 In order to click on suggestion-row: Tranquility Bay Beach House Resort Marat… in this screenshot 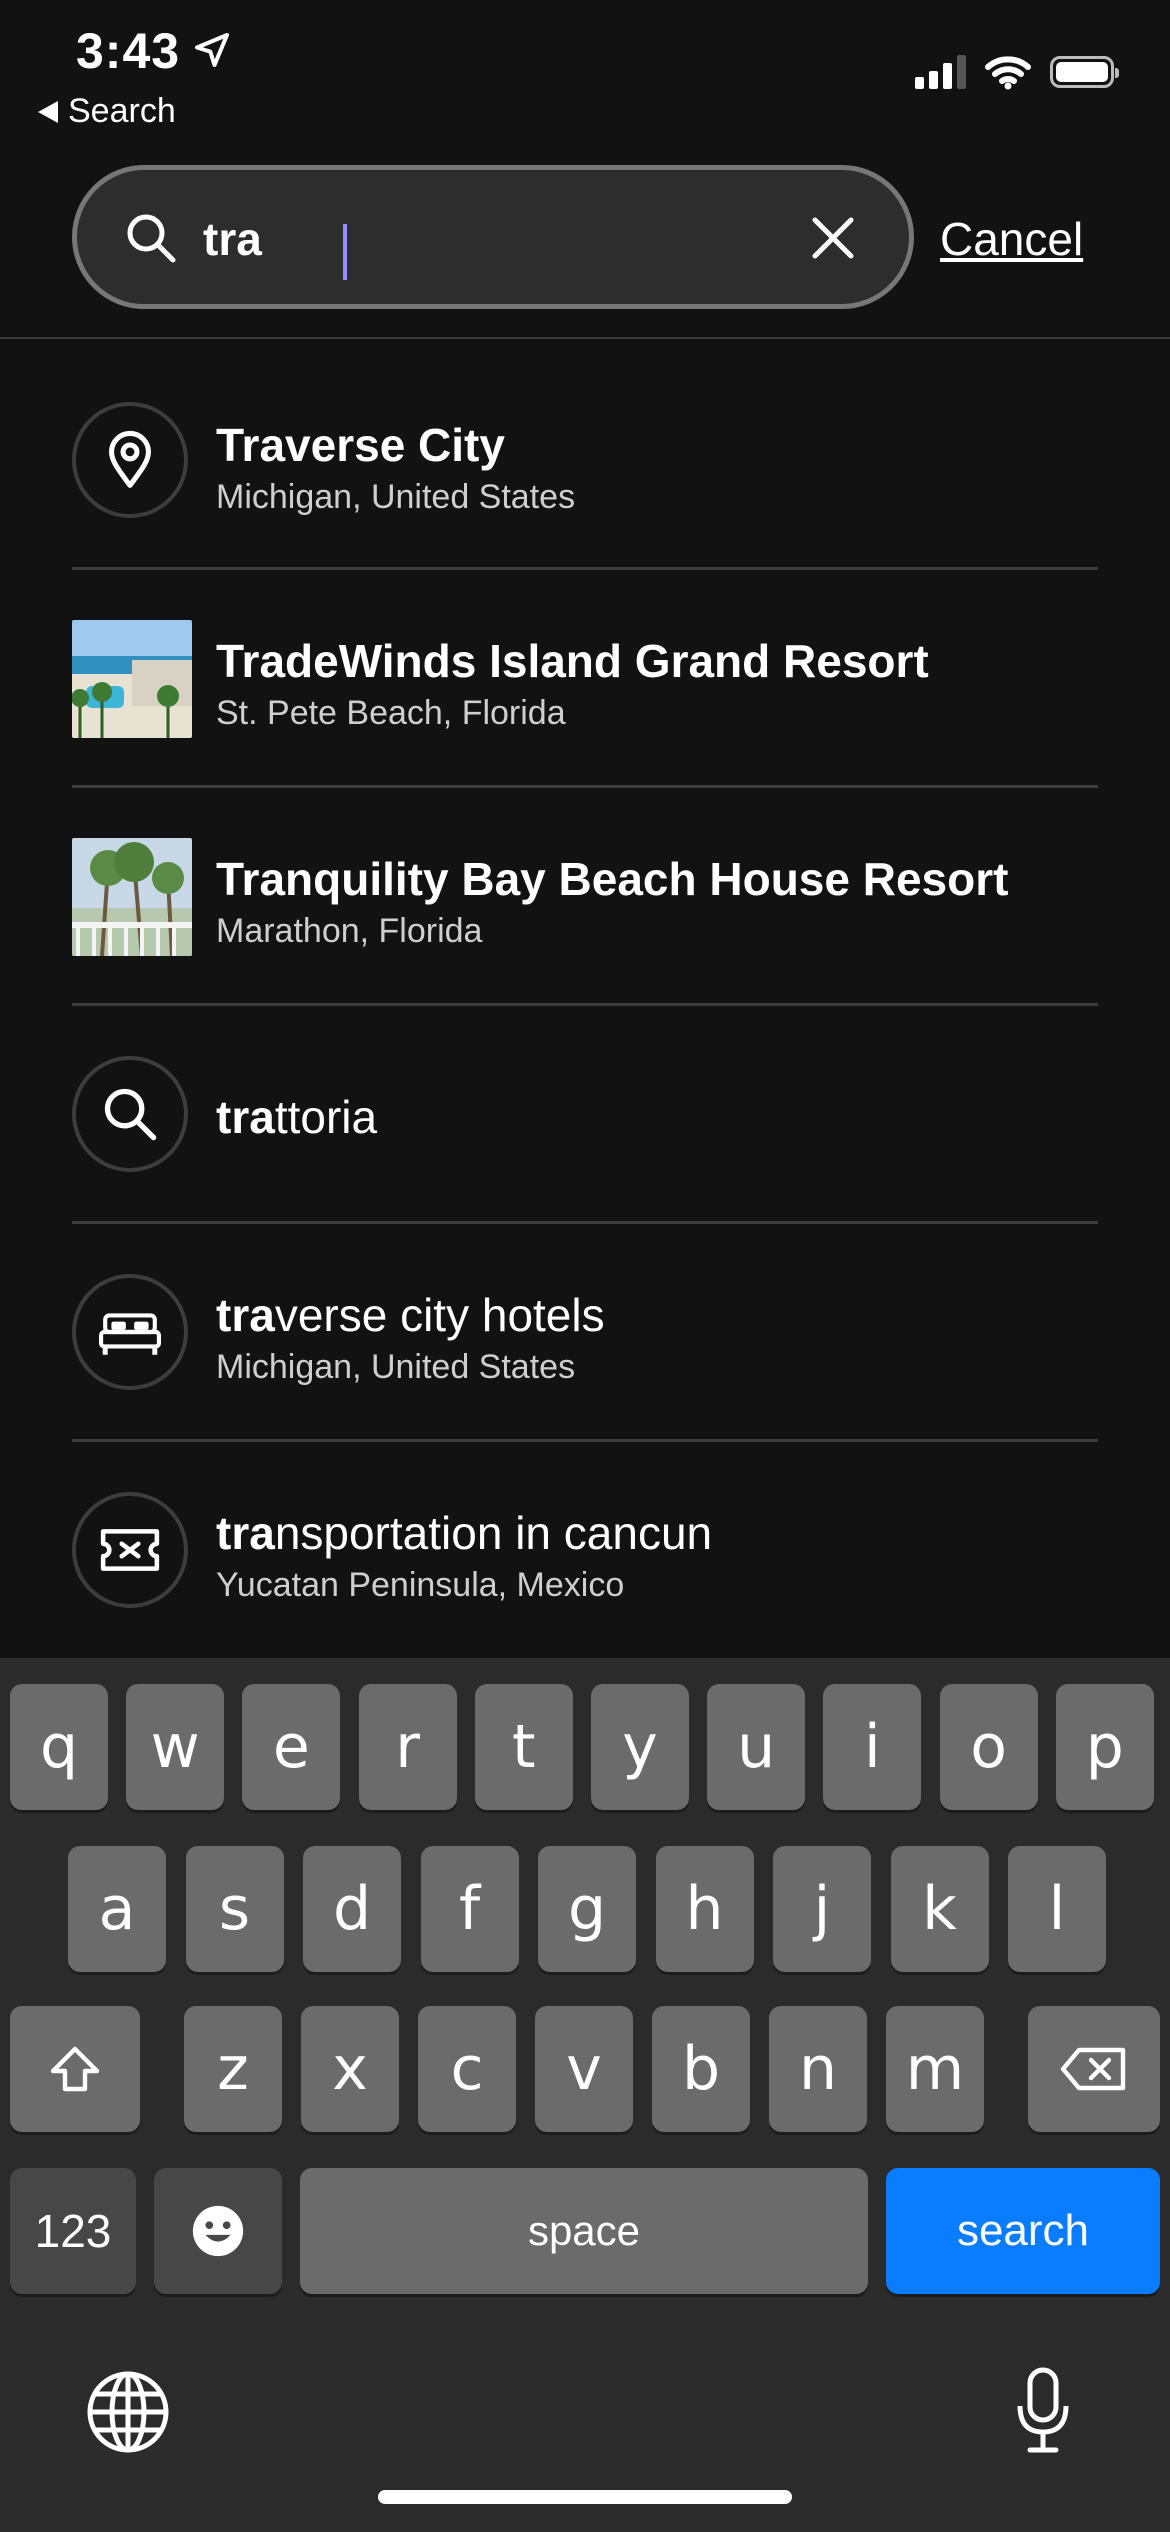, I will do `click(585, 897)`.